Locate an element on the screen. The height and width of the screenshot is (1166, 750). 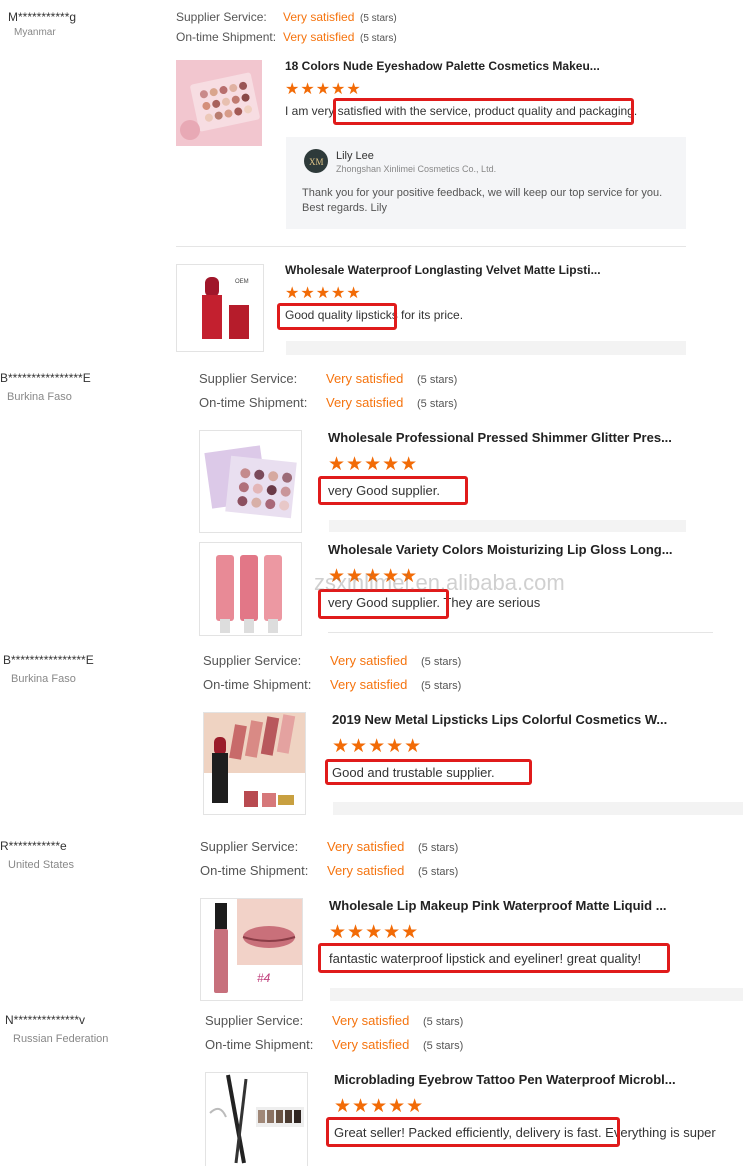
glitter-palette-image is located at coordinates (250, 482).